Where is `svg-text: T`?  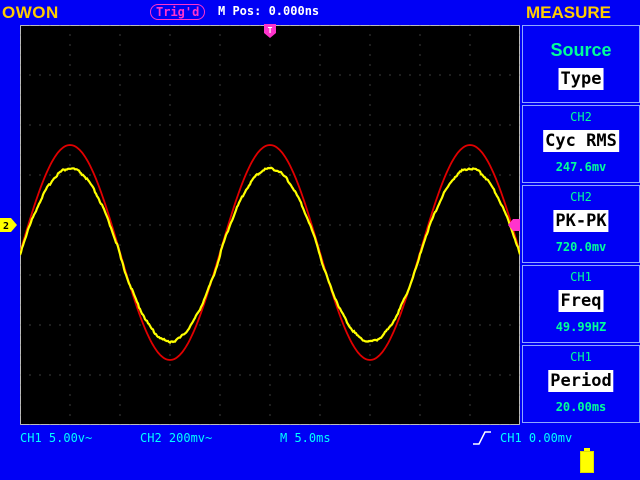 svg-text: T is located at coordinates (270, 30).